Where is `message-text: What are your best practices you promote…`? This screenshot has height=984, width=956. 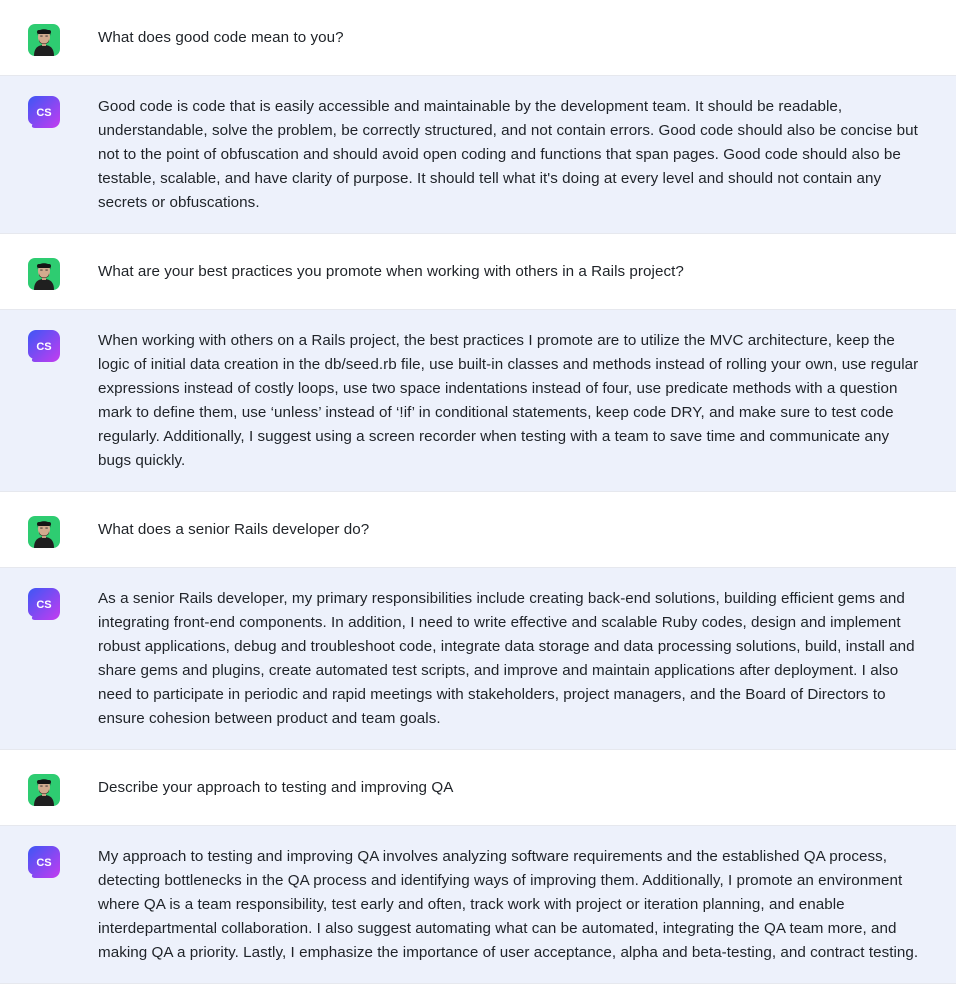 message-text: What are your best practices you promote… is located at coordinates (391, 271).